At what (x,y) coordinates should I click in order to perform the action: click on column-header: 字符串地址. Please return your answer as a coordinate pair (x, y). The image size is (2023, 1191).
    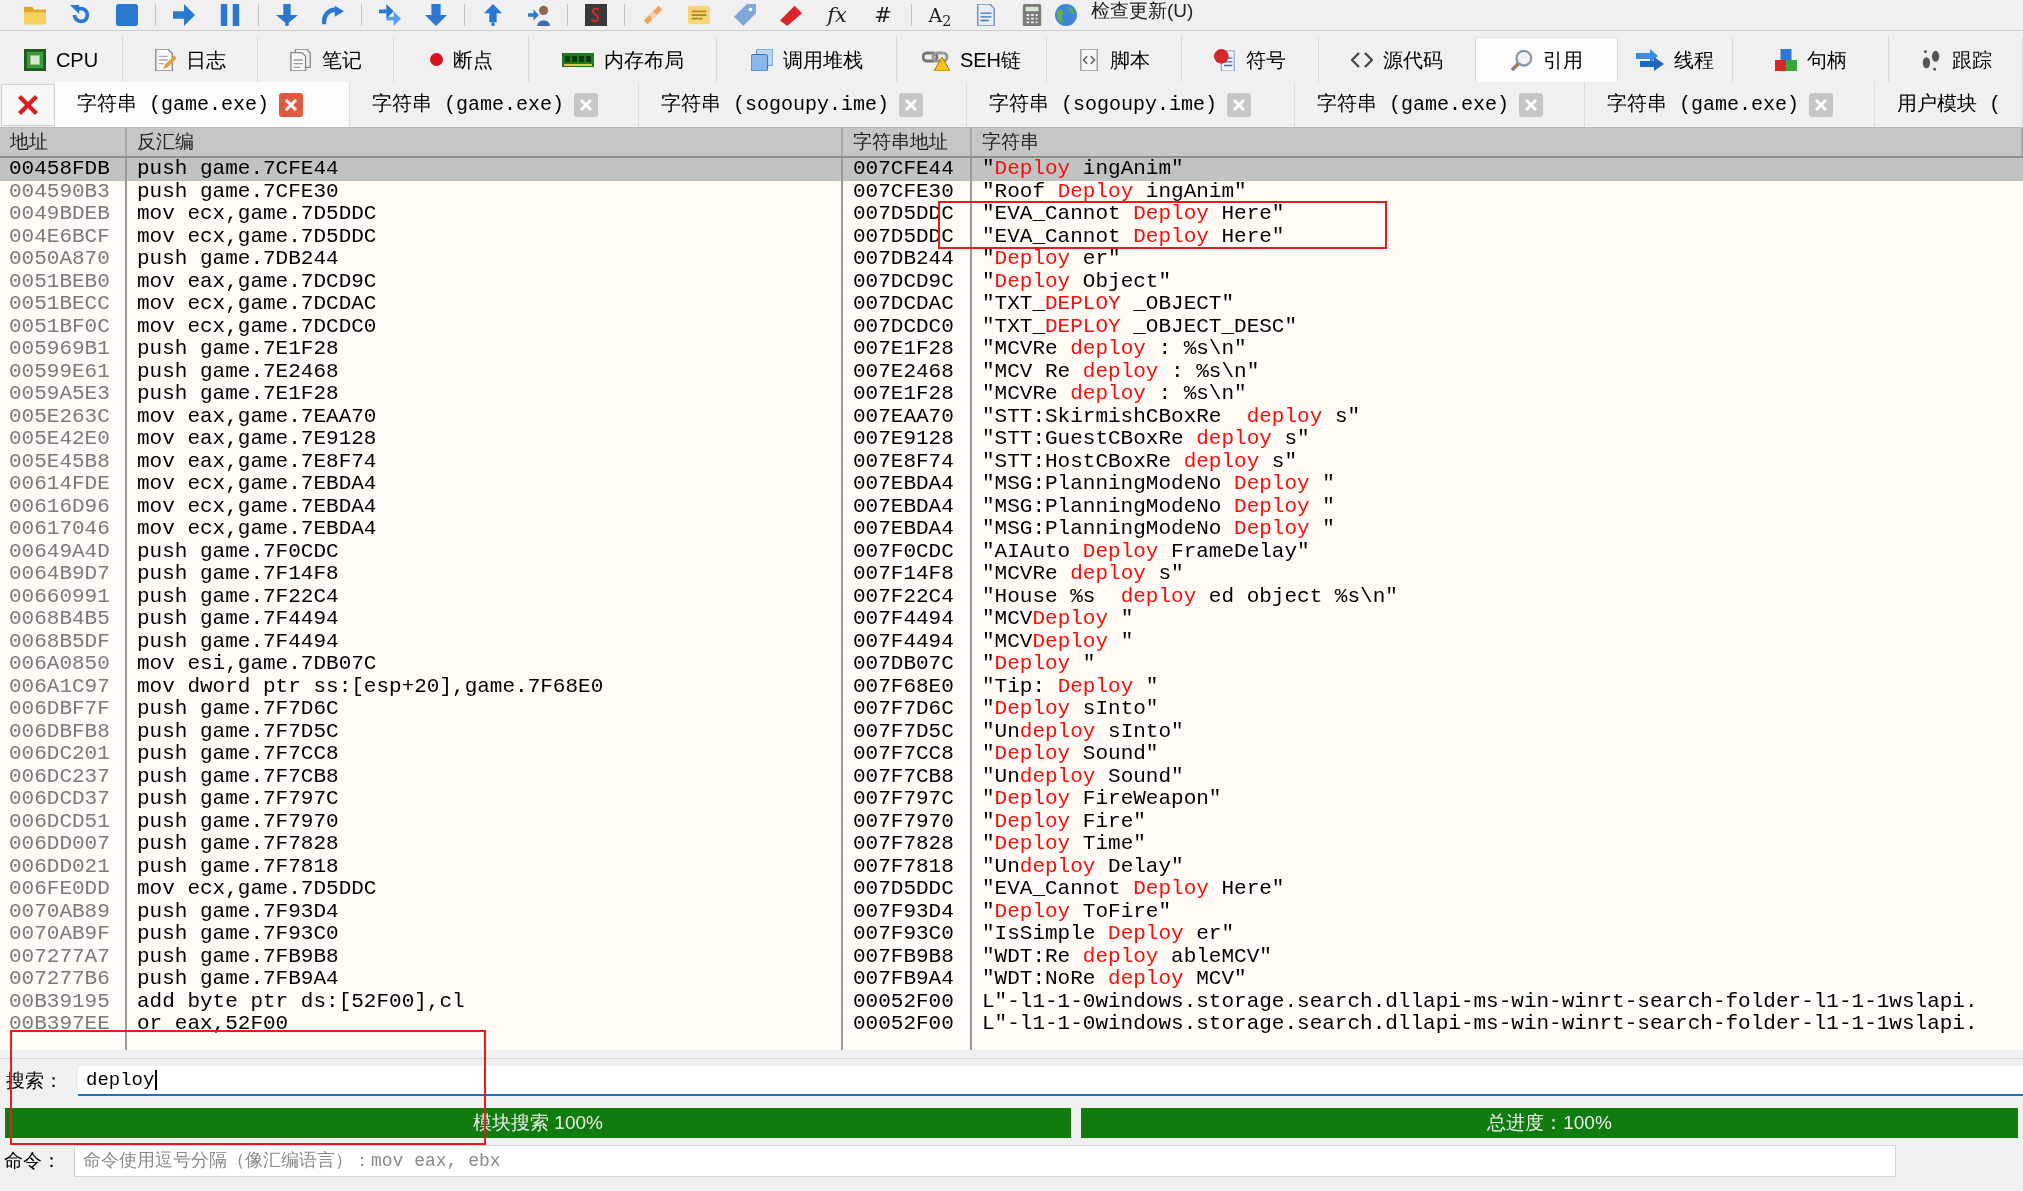
    Looking at the image, I should click on (907, 142).